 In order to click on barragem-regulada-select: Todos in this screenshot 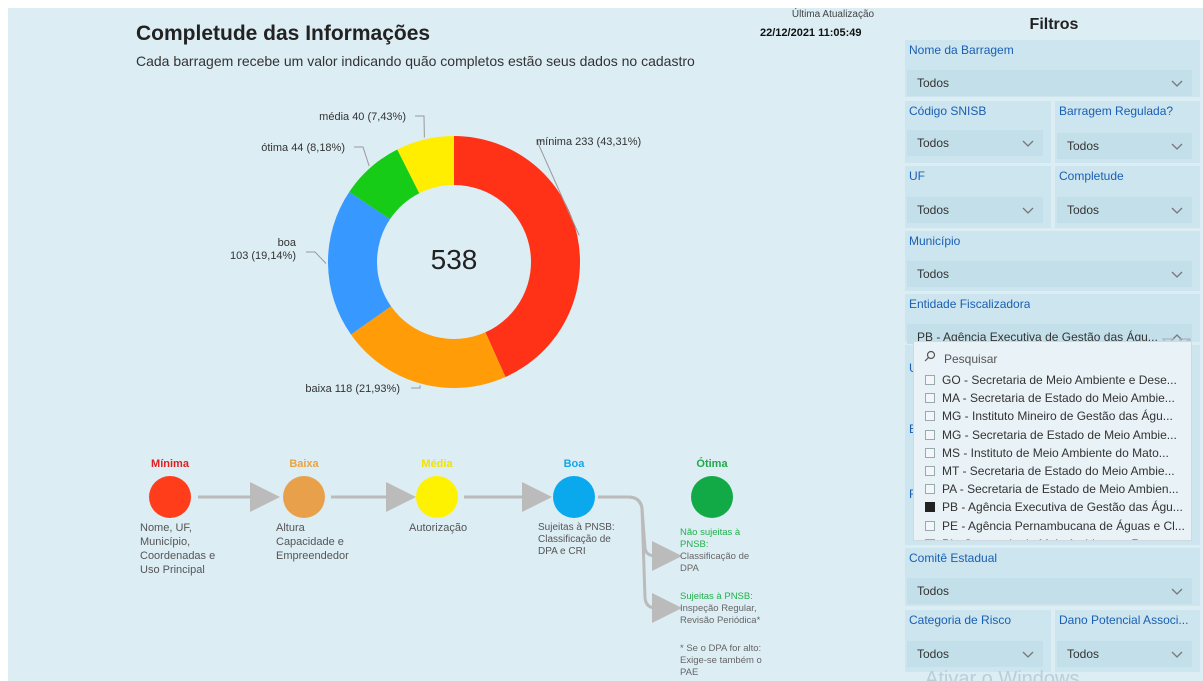, I will do `click(1124, 146)`.